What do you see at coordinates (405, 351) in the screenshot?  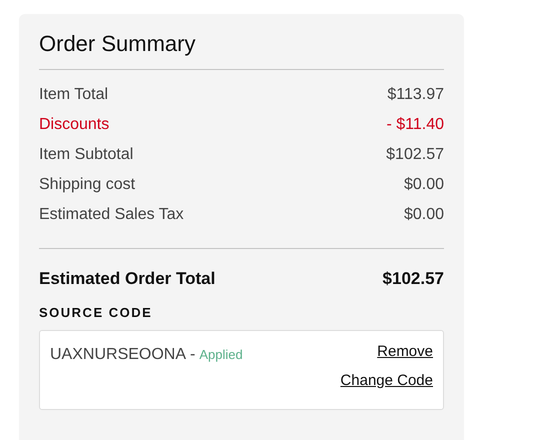 I see `action-link: Remove` at bounding box center [405, 351].